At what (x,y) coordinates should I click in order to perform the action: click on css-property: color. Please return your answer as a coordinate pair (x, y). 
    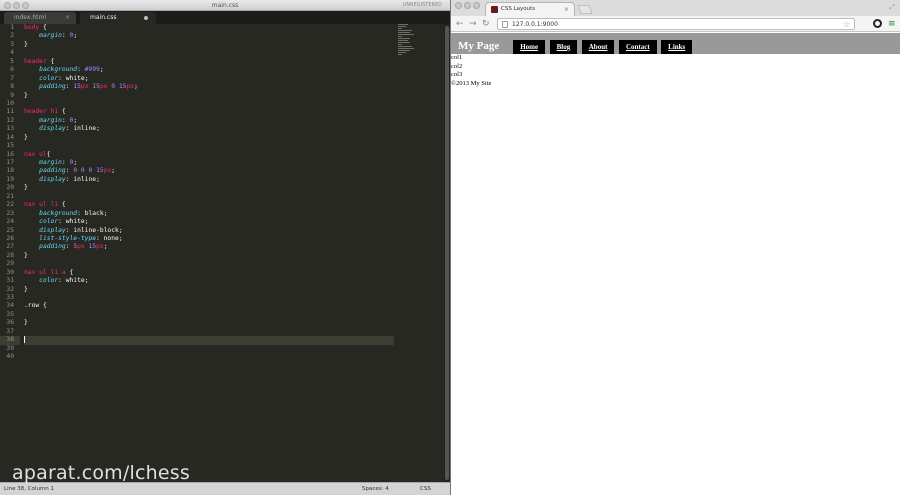
    Looking at the image, I should click on (49, 222).